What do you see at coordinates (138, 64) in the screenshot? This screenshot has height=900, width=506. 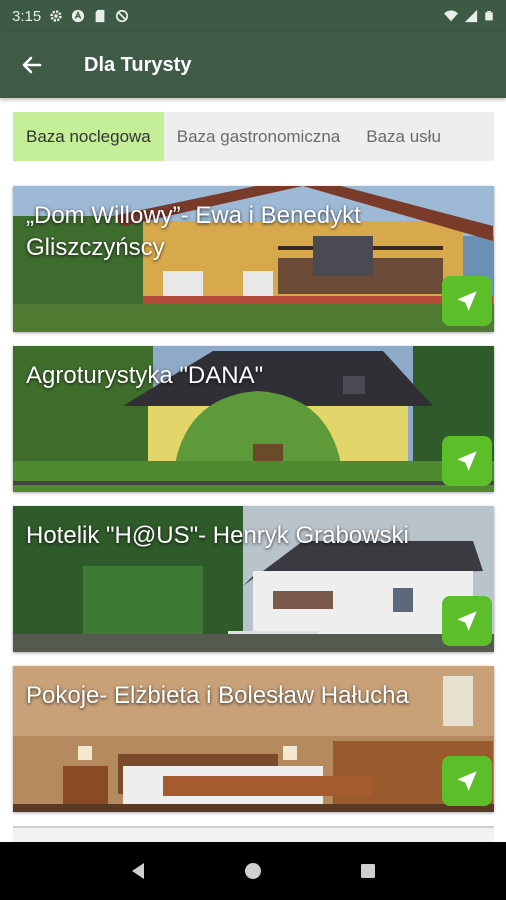 I see `page-title: Dla Turysty` at bounding box center [138, 64].